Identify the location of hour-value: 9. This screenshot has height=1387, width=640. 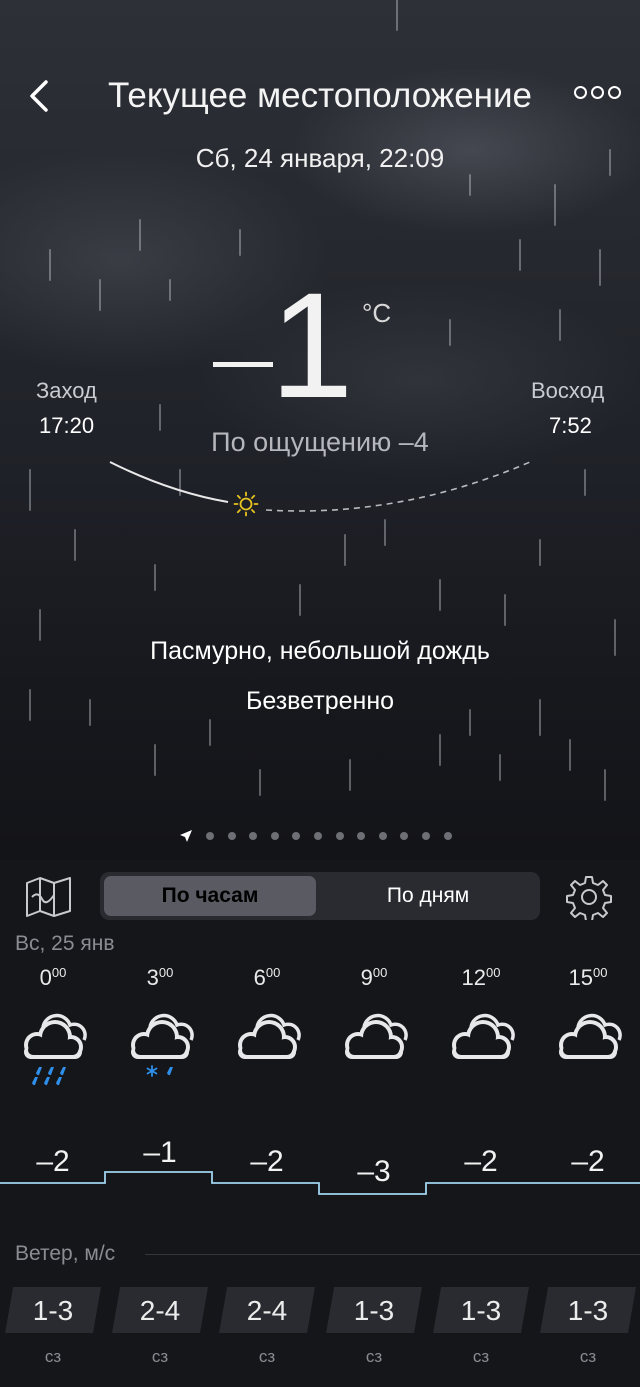
(366, 977).